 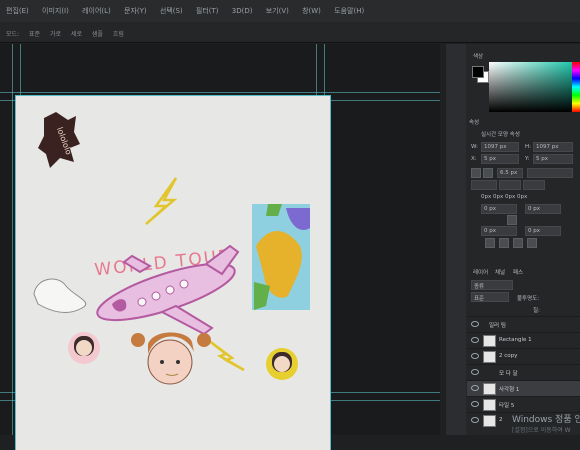 What do you see at coordinates (282, 364) in the screenshot?
I see `girl-sticker-right` at bounding box center [282, 364].